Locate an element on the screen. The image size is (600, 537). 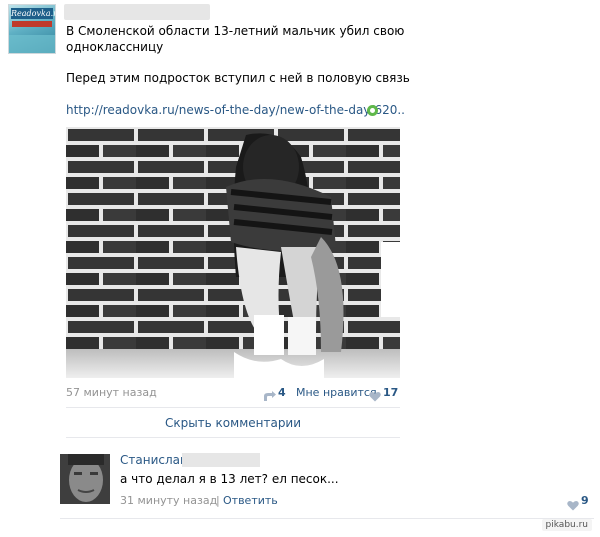
commenter-avatar is located at coordinates (85, 479).